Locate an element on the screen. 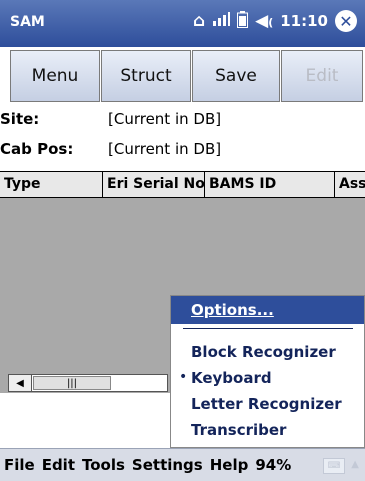 The height and width of the screenshot is (481, 365). menu-settings: Settings is located at coordinates (167, 465).